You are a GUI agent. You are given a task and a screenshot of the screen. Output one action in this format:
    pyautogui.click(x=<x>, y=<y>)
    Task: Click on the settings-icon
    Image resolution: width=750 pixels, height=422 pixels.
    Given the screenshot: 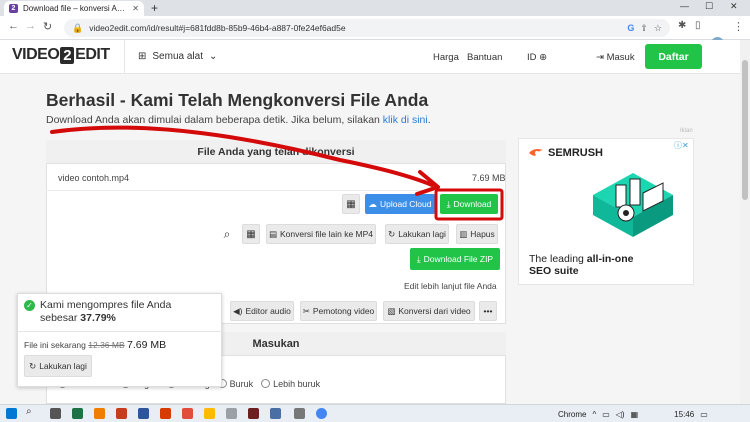 What is the action you would take?
    pyautogui.click(x=299, y=413)
    